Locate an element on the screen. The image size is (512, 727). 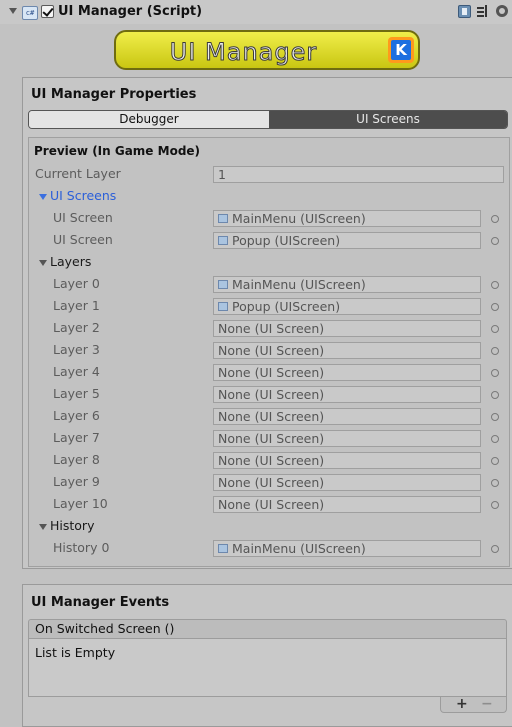
ui-manager-banner: UI Manager K is located at coordinates (267, 50).